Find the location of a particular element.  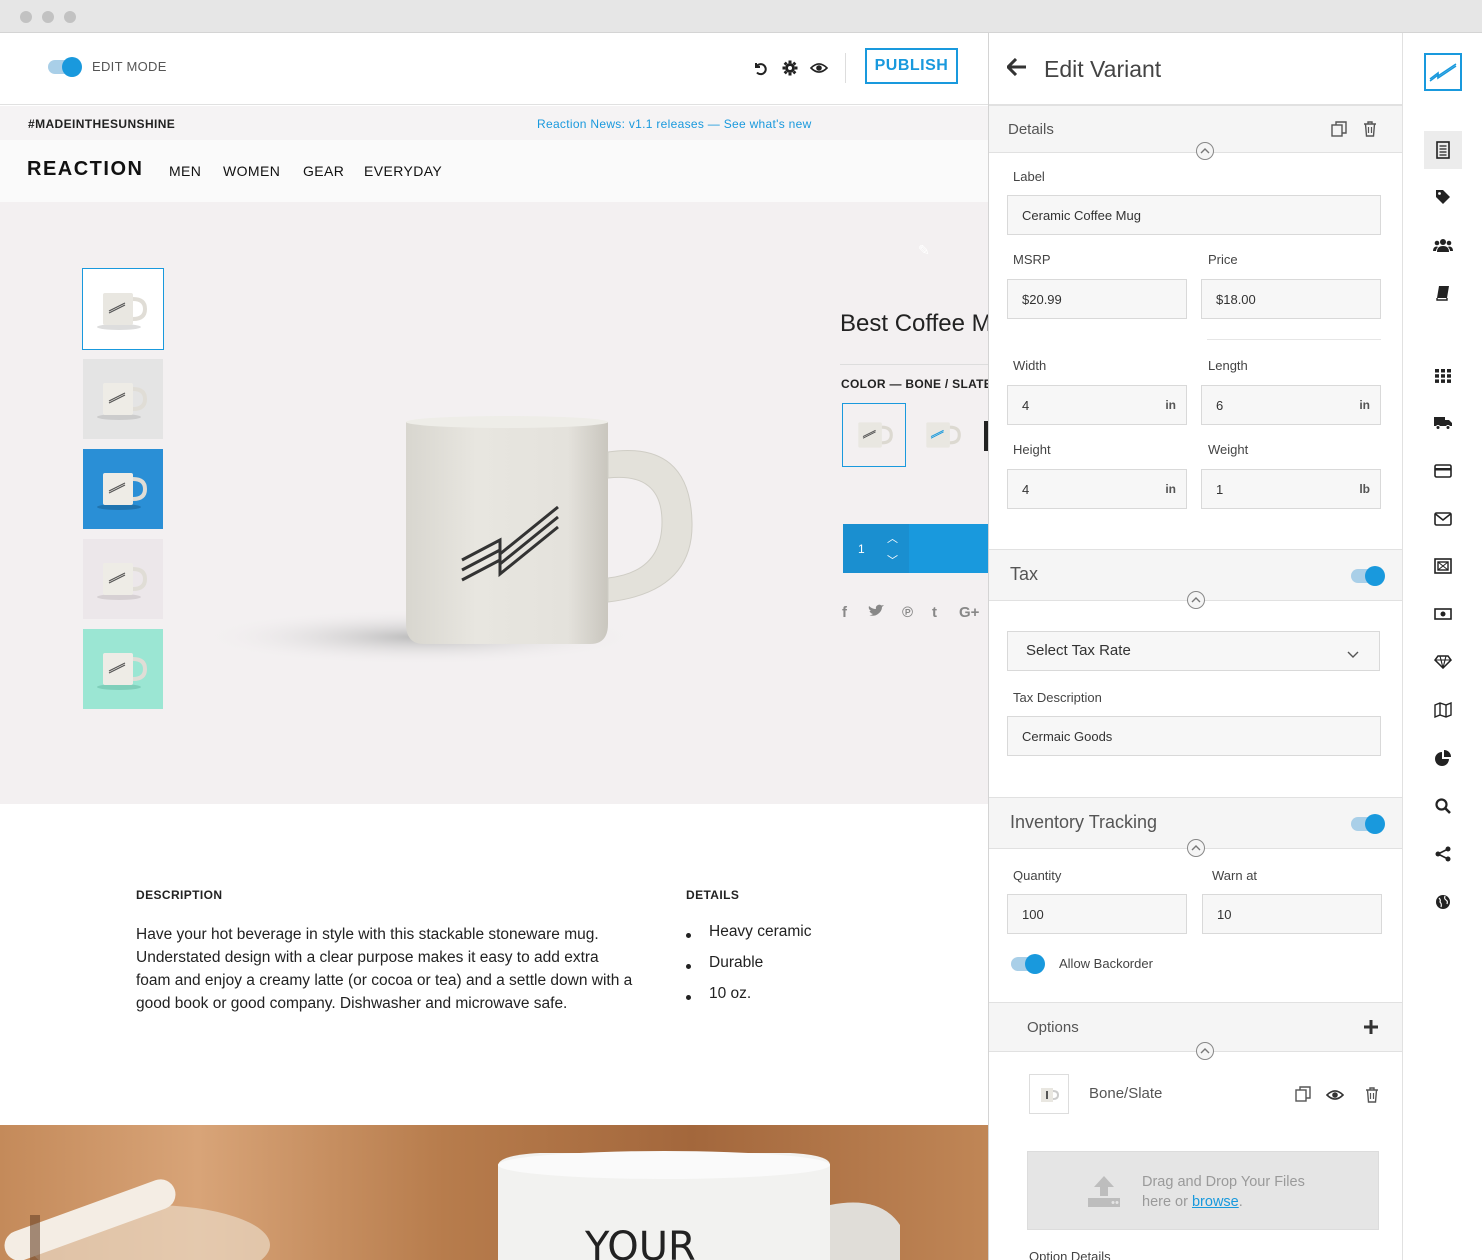

nav-item-everyday: EVERYDAY is located at coordinates (403, 171).